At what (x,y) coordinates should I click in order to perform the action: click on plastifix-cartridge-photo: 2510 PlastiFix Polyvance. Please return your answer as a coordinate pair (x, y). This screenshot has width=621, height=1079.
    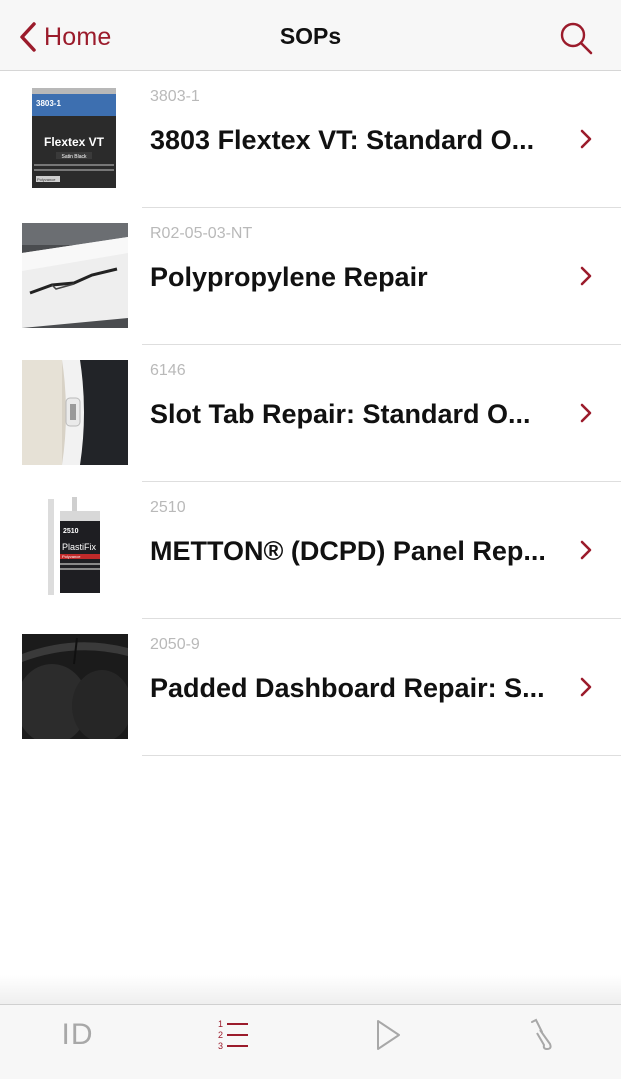
    Looking at the image, I should click on (75, 549).